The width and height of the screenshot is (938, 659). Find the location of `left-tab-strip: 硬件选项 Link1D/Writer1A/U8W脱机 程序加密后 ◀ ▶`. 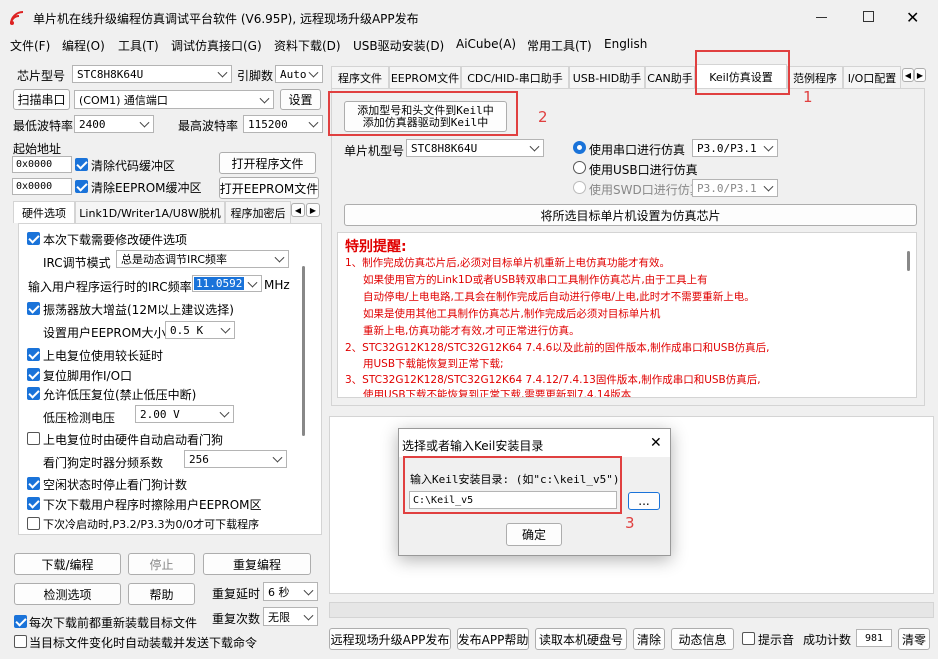

left-tab-strip: 硬件选项 Link1D/Writer1A/U8W脱机 程序加密后 ◀ ▶ is located at coordinates (168, 212).